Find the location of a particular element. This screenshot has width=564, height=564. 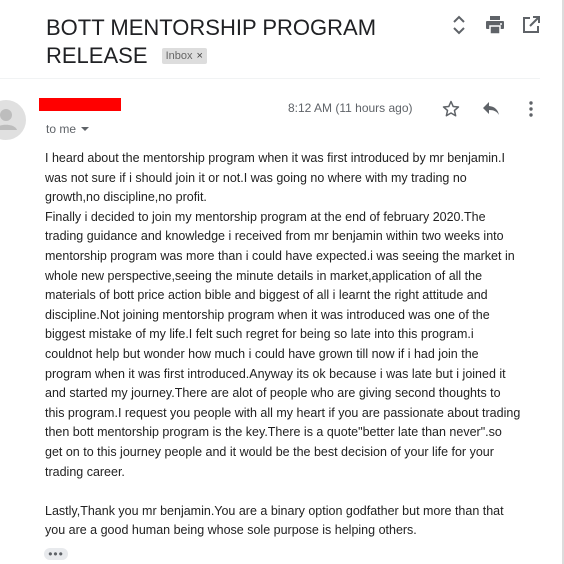

thread-actions is located at coordinates (495, 25).